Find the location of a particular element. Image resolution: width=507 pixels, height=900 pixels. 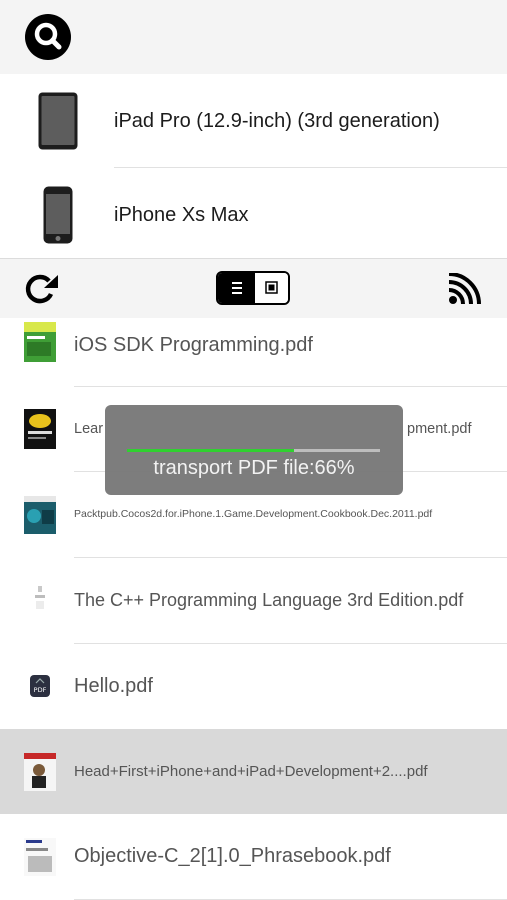

grid-view-button is located at coordinates (271, 288).